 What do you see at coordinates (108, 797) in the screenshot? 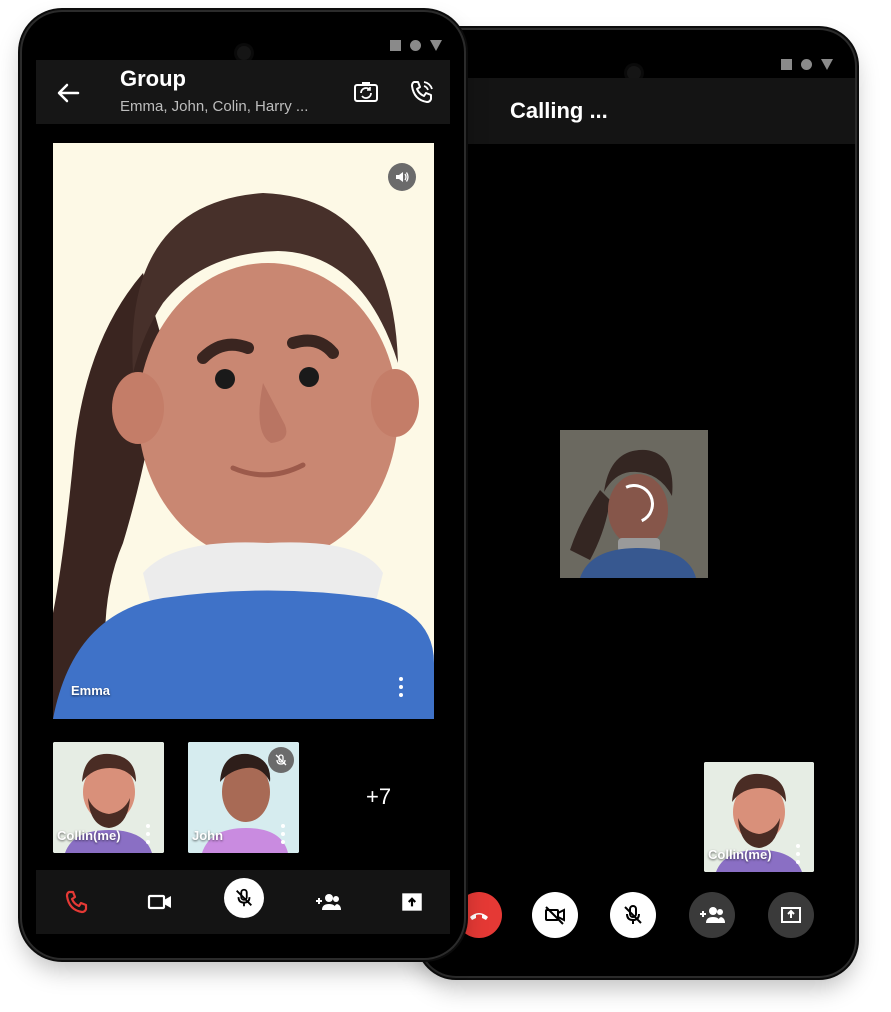
I see `participant-thumbnail-self: Collin(me)` at bounding box center [108, 797].